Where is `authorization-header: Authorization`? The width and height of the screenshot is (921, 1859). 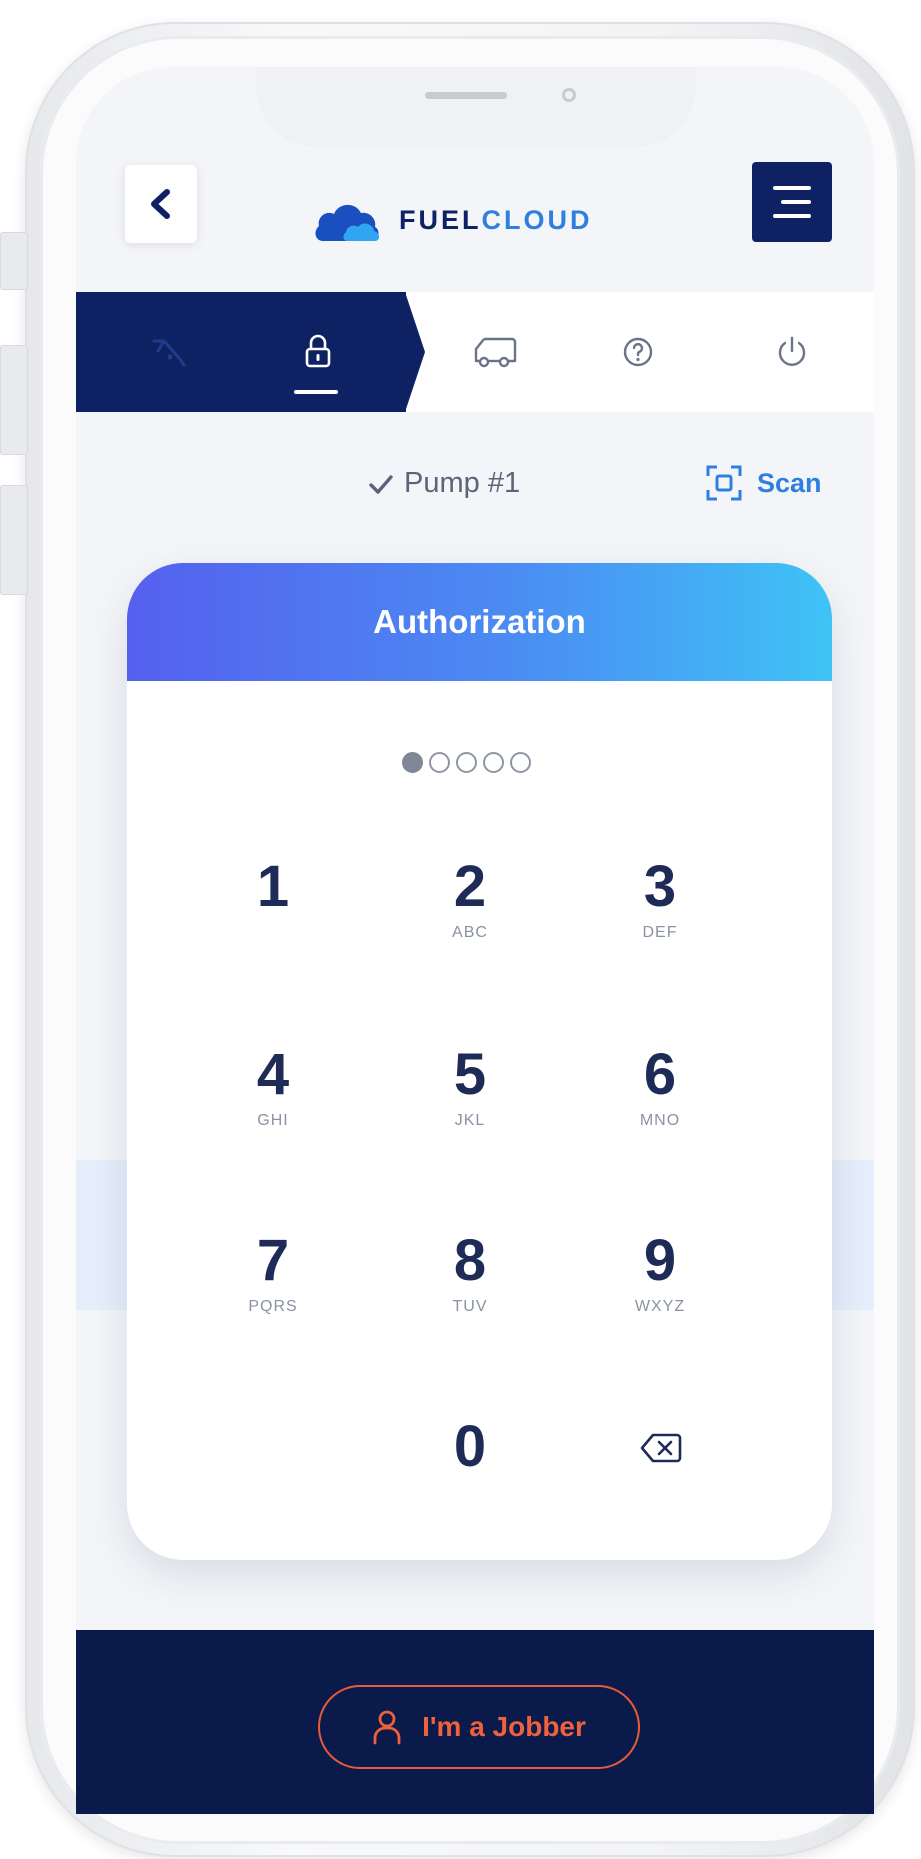
authorization-header: Authorization is located at coordinates (479, 622).